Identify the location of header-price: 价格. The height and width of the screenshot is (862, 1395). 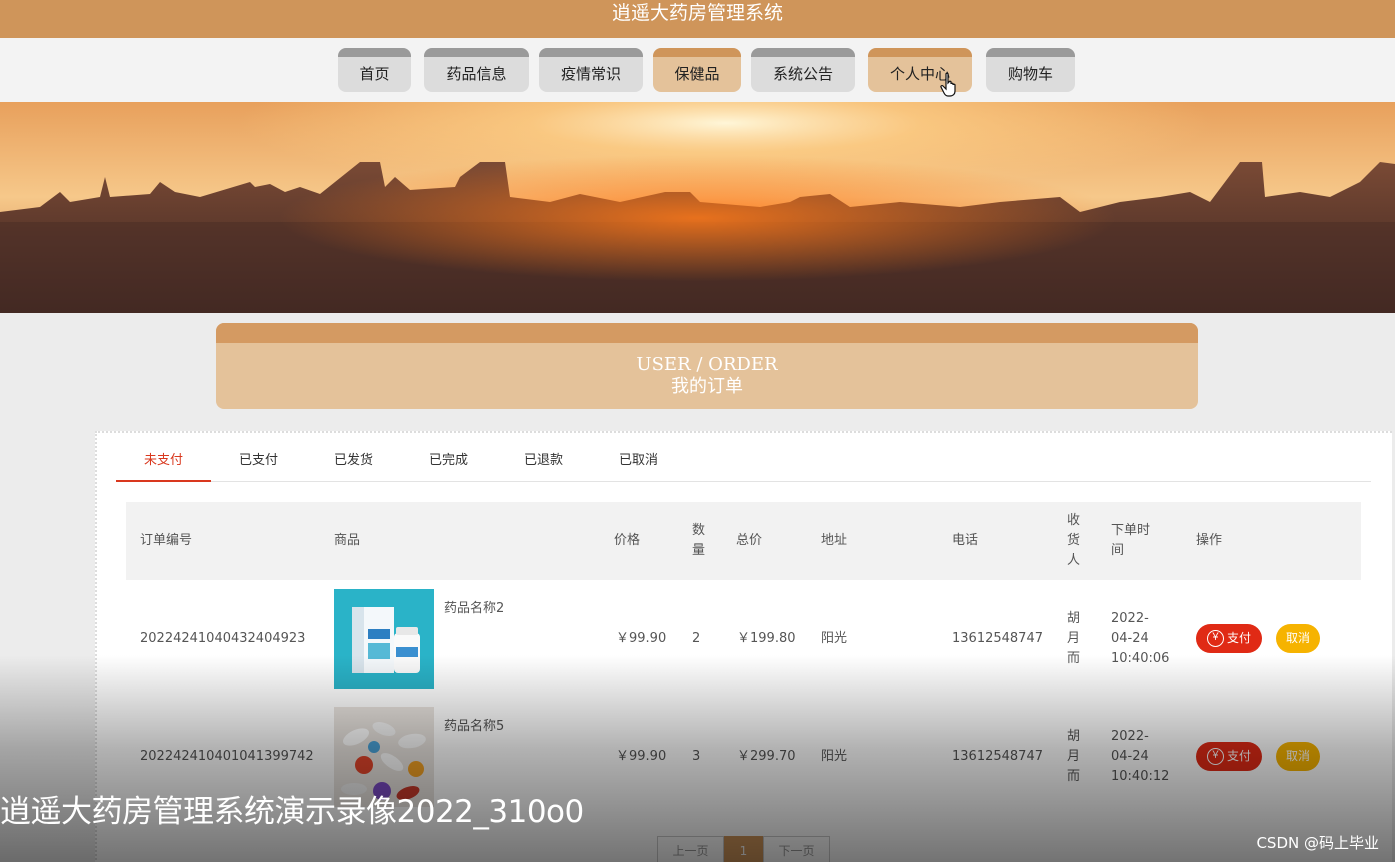
(627, 540).